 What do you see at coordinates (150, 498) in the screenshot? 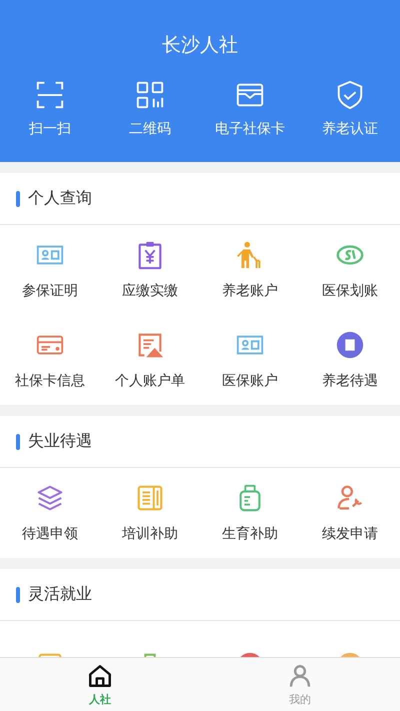
I see `book-icon` at bounding box center [150, 498].